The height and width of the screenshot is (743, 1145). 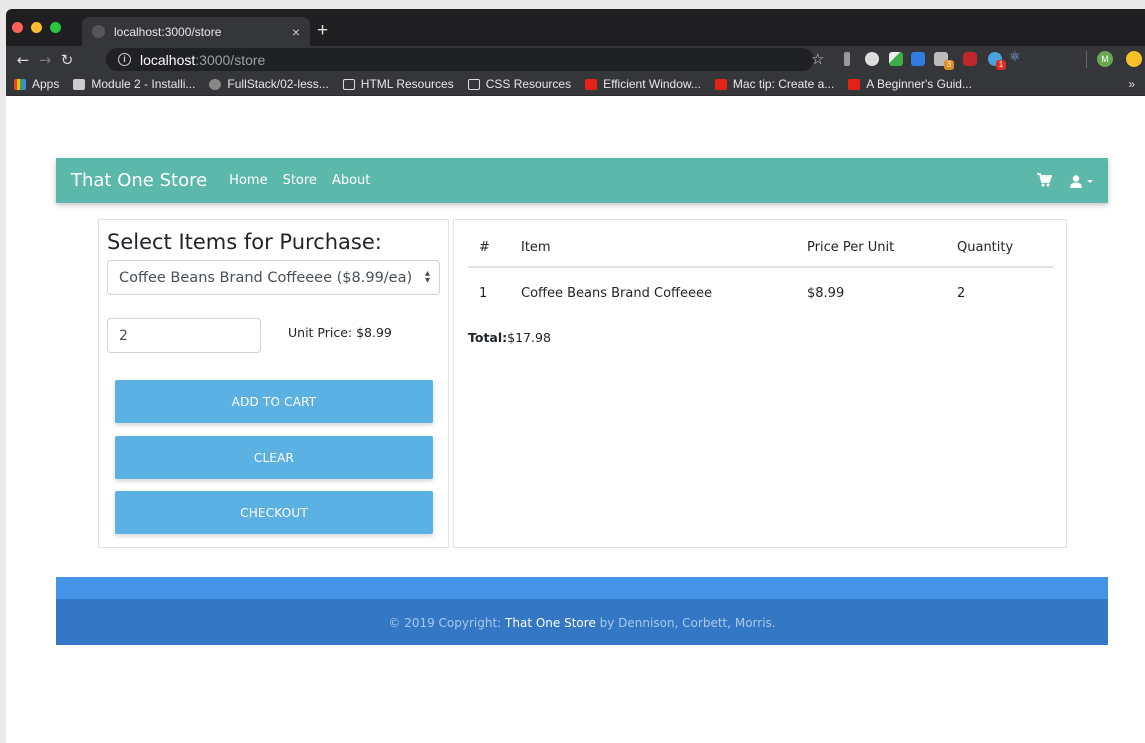 I want to click on column-header: Quantity, so click(x=985, y=247).